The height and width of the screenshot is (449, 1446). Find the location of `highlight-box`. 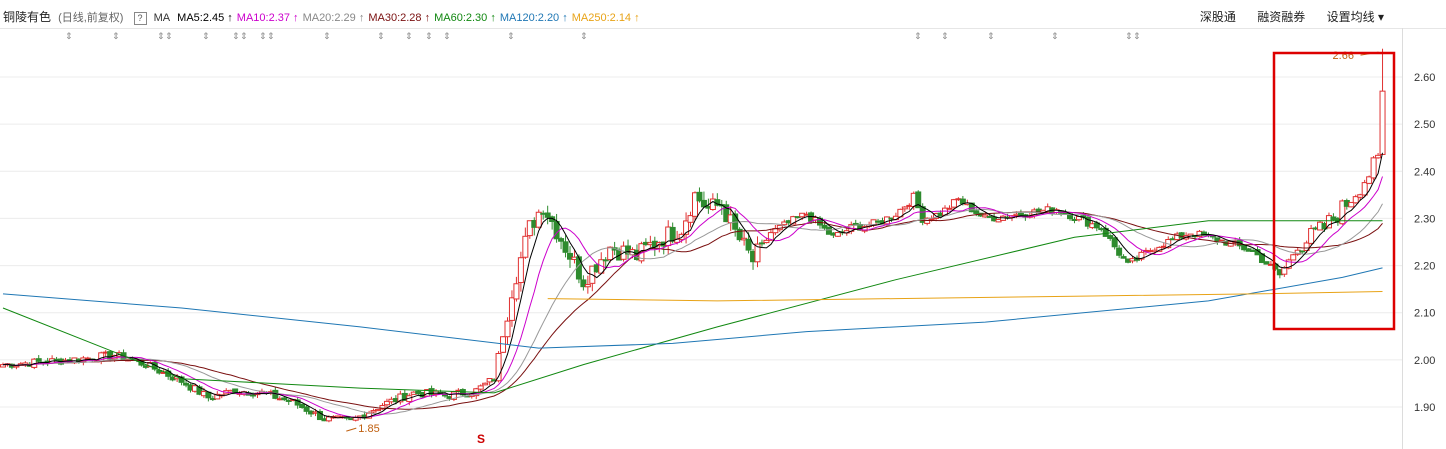

highlight-box is located at coordinates (1334, 191).